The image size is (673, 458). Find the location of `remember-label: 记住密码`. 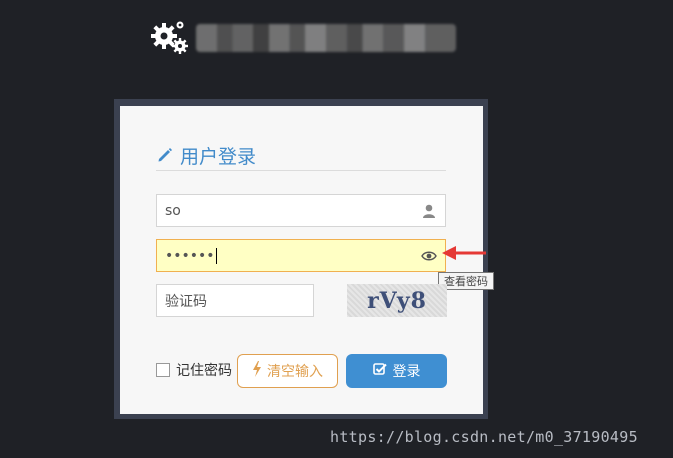

remember-label: 记住密码 is located at coordinates (204, 371).